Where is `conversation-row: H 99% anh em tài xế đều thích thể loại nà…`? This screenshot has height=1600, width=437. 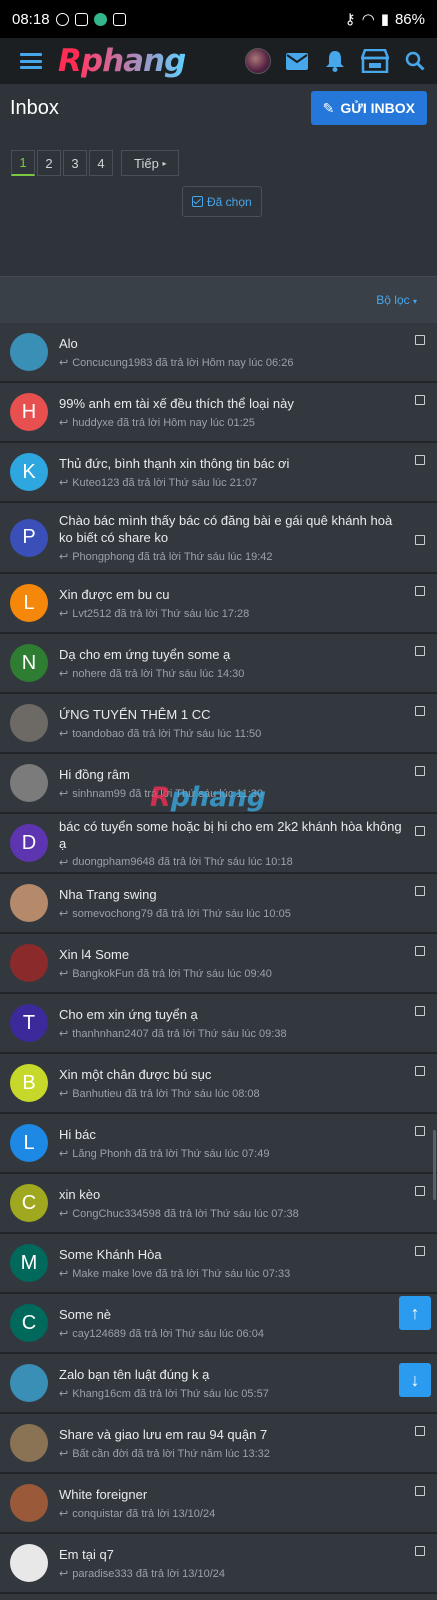 conversation-row: H 99% anh em tài xế đều thích thể loại nà… is located at coordinates (218, 413).